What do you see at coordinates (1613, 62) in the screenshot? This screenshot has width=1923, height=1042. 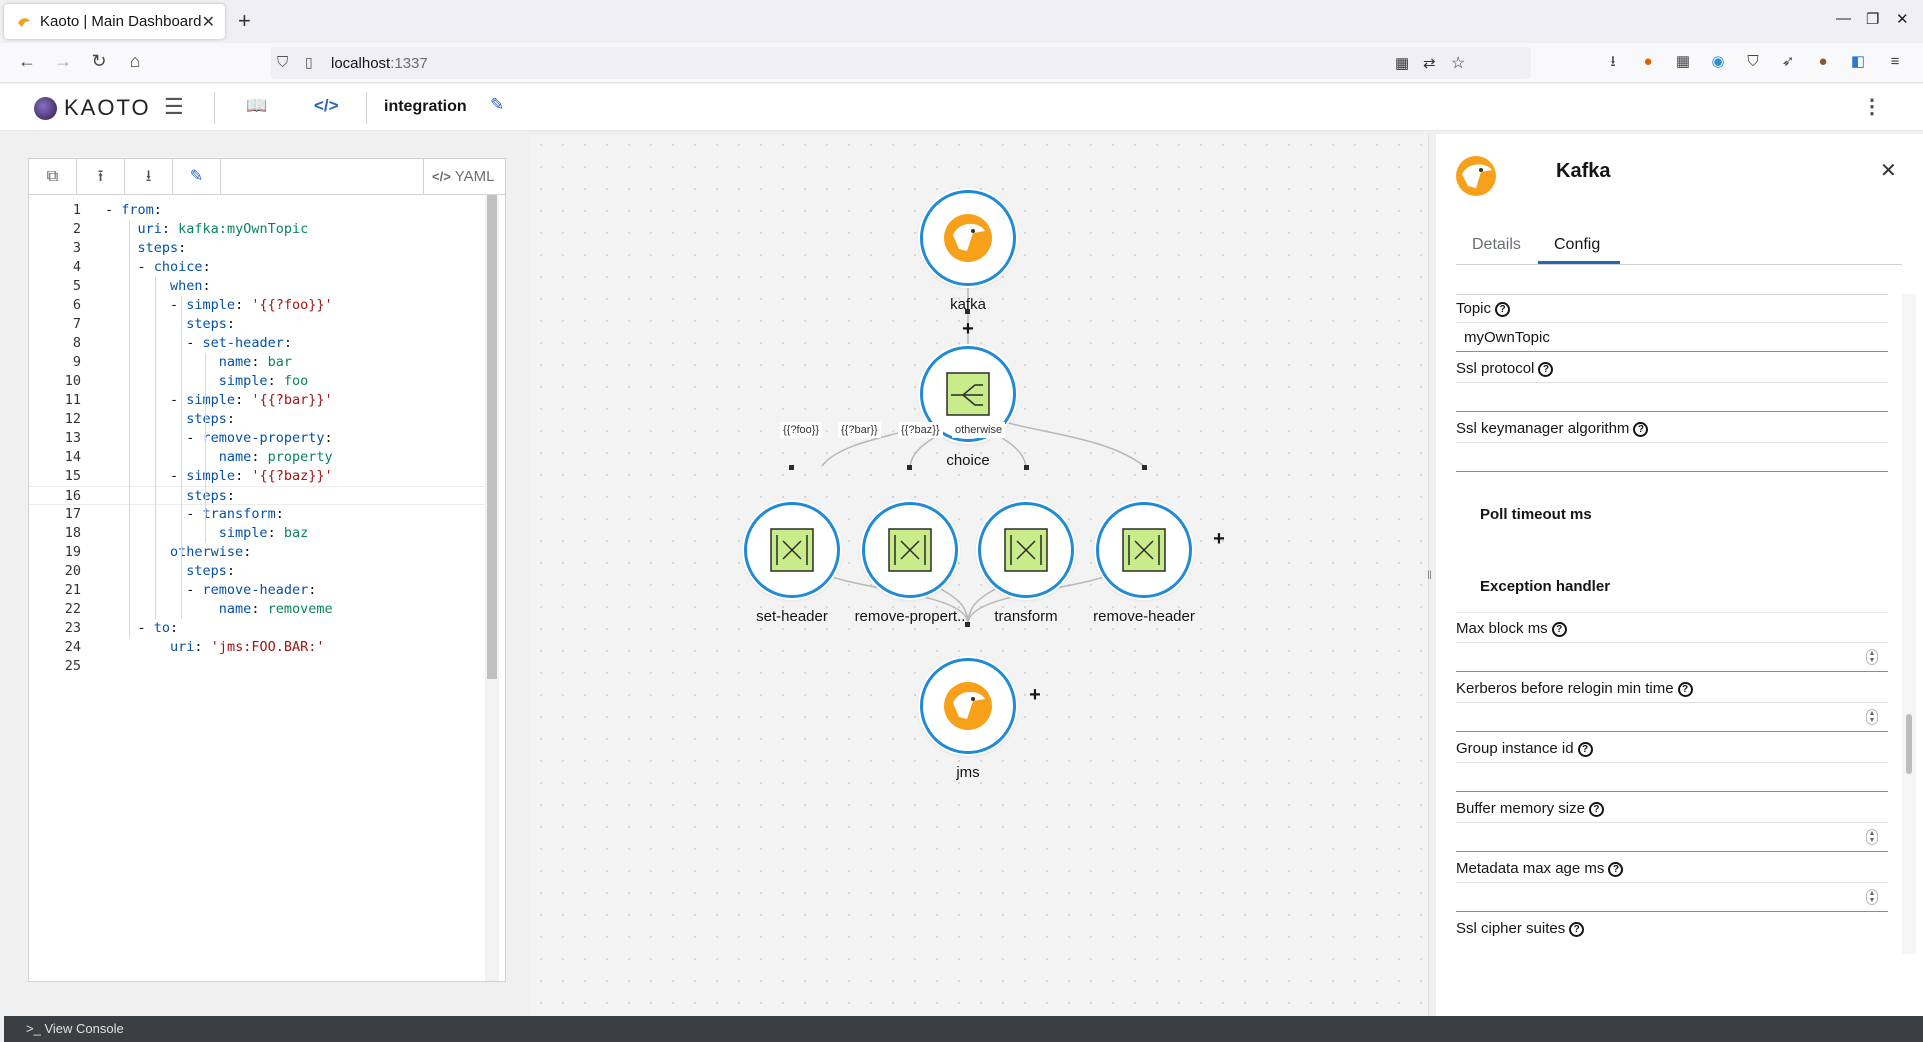 I see `download-icon: ⭳` at bounding box center [1613, 62].